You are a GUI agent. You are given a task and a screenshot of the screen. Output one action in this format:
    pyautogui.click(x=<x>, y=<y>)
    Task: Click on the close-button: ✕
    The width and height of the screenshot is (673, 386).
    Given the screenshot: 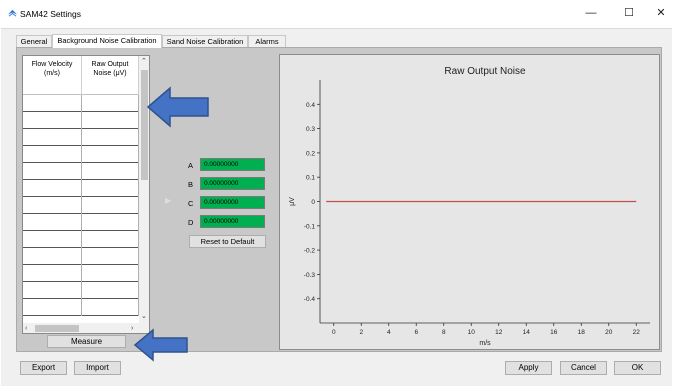 What is the action you would take?
    pyautogui.click(x=661, y=13)
    